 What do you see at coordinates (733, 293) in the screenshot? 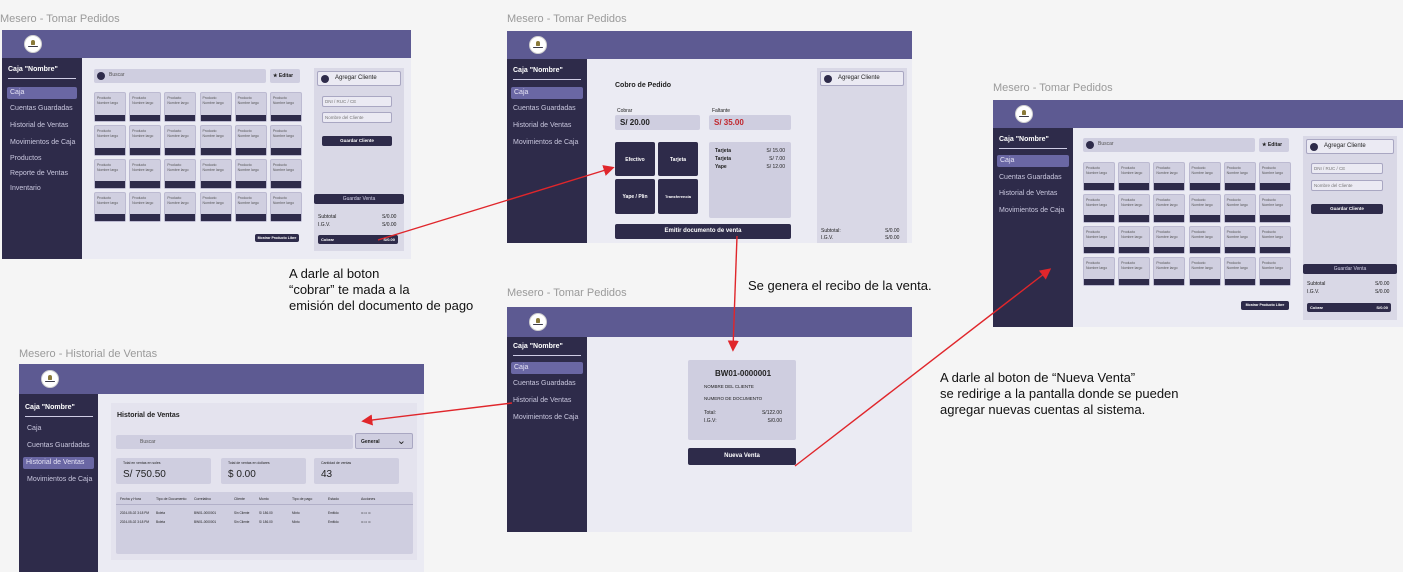
I see `arrow-emit-to-recibo` at bounding box center [733, 293].